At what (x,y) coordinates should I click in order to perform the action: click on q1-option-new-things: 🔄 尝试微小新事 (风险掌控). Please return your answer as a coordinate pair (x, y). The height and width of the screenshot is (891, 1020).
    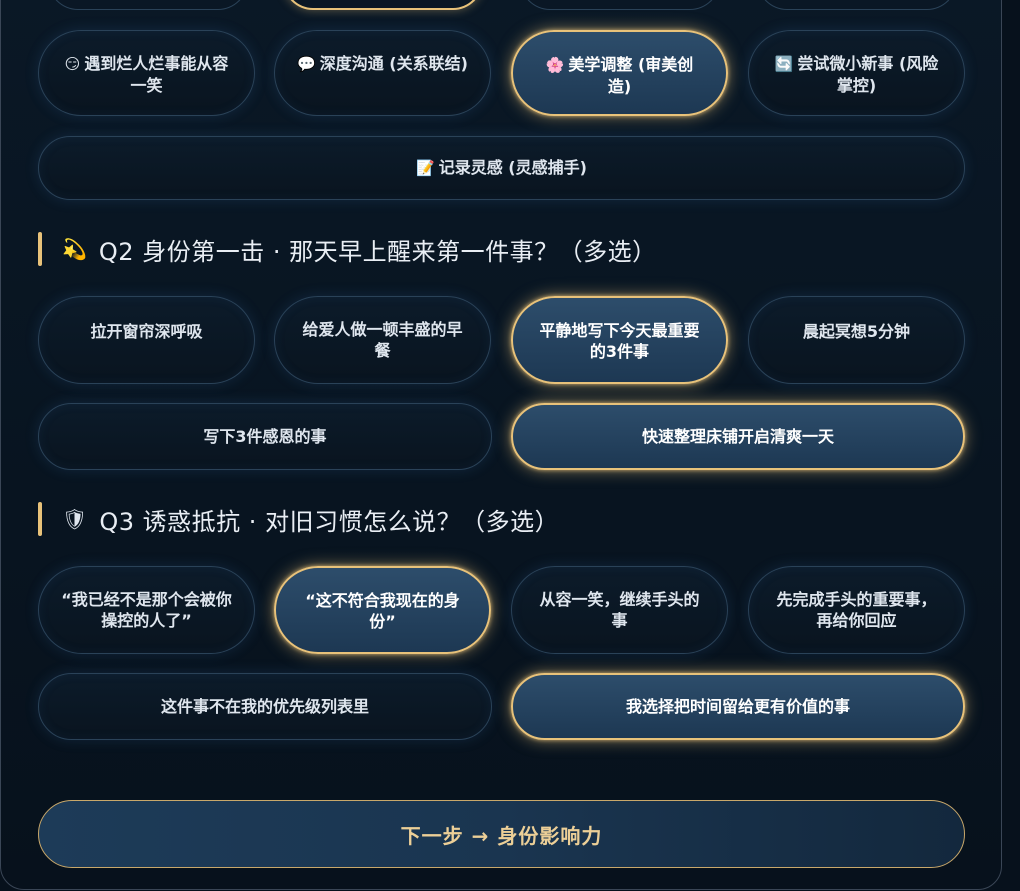
    Looking at the image, I should click on (856, 73).